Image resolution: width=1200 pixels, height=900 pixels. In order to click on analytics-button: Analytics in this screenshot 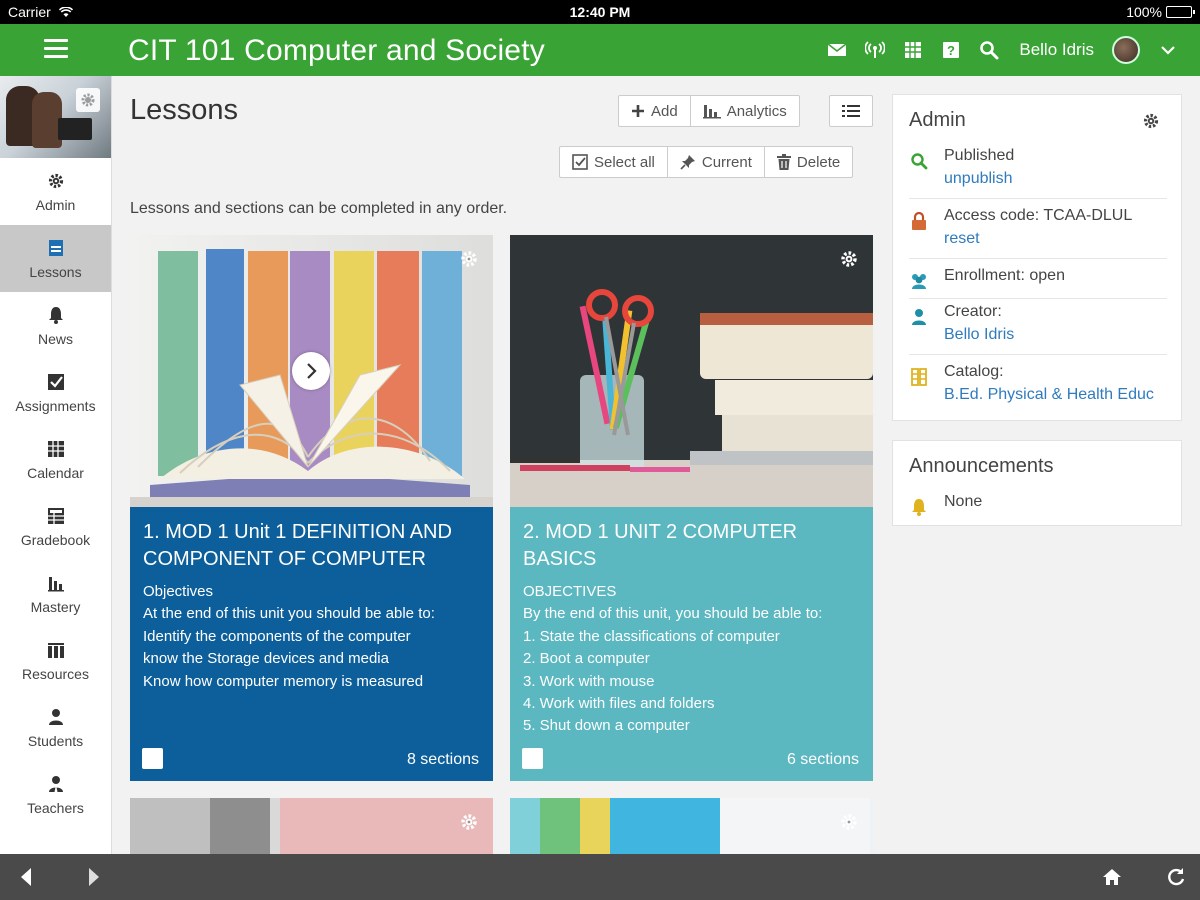, I will do `click(745, 111)`.